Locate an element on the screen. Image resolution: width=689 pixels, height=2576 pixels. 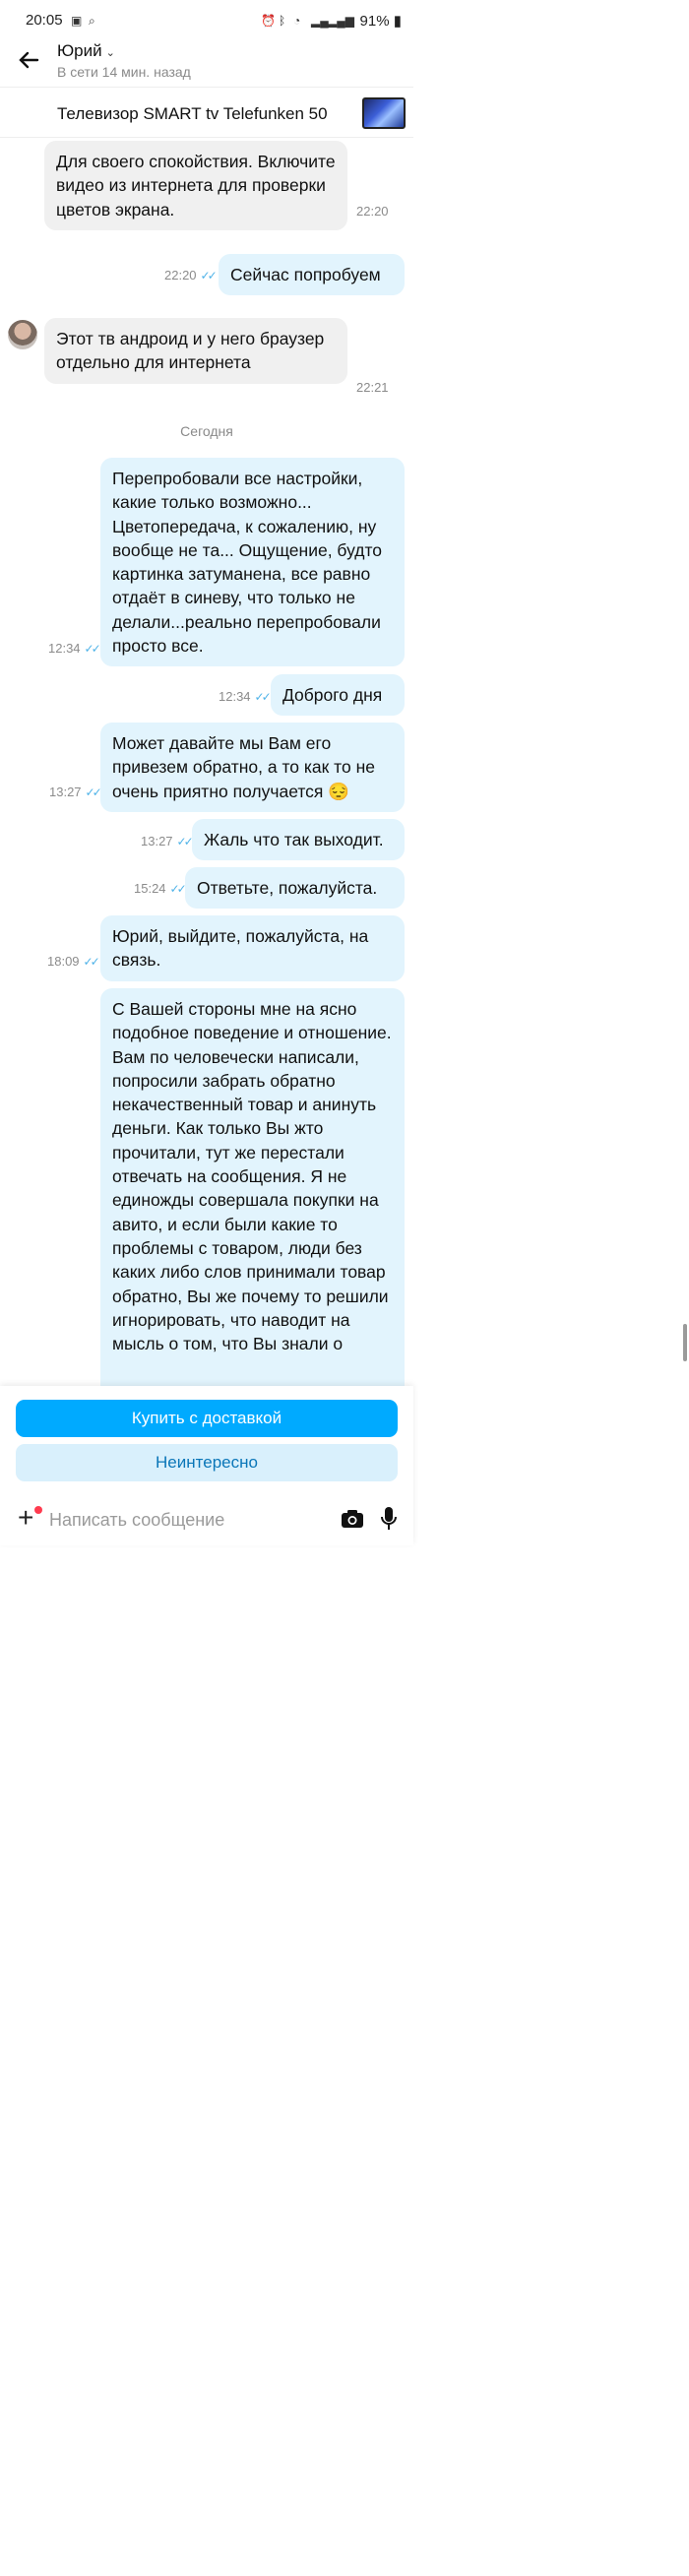
signal-icon: ▂▄ is located at coordinates (320, 21).